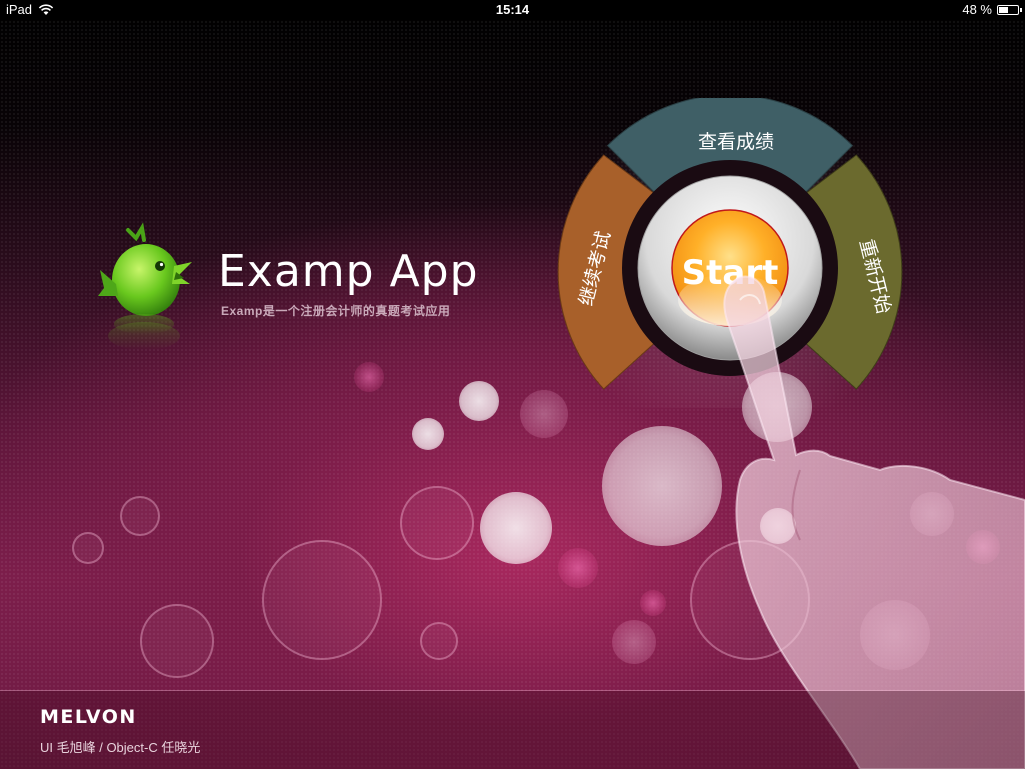  Describe the element at coordinates (512, 730) in the screenshot. I see `footer` at that location.